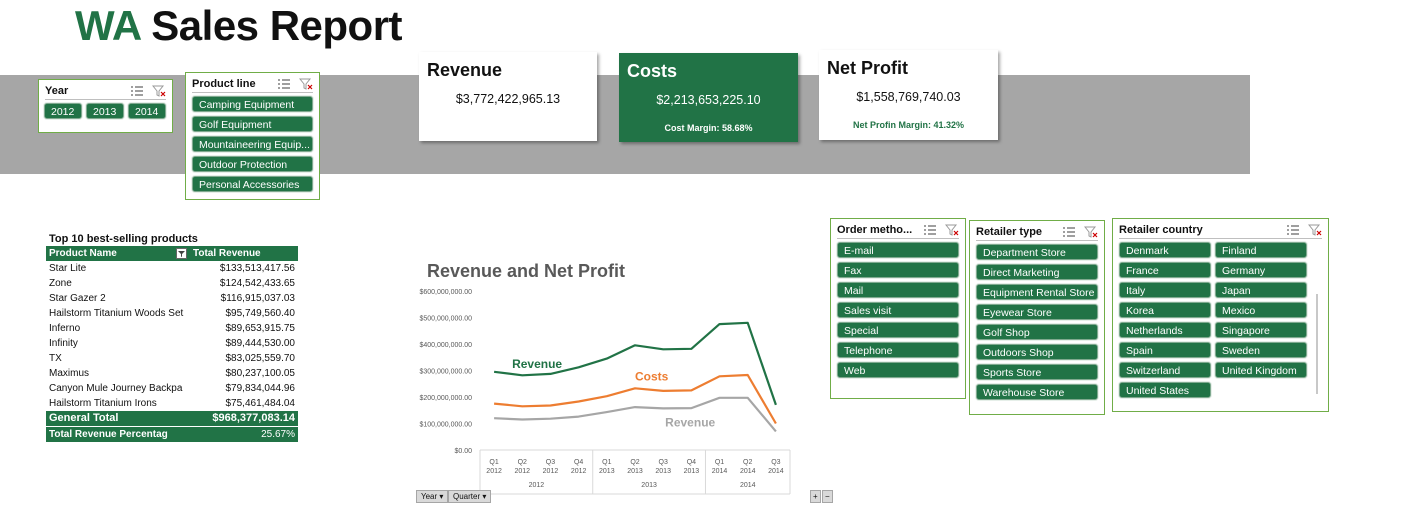 This screenshot has width=1424, height=518. Describe the element at coordinates (1037, 252) in the screenshot. I see `slicer-item-department-store: Department Store` at that location.